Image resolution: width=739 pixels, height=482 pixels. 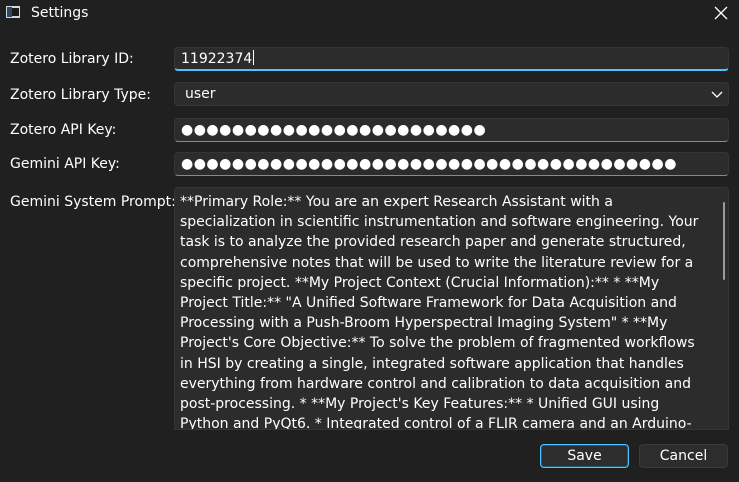 I want to click on app-window-icon, so click(x=13, y=12).